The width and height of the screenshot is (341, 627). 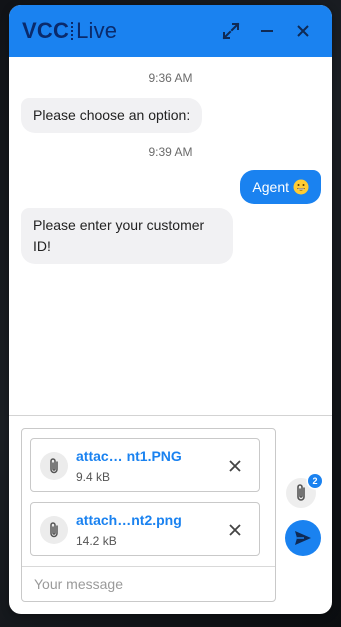 What do you see at coordinates (148, 566) in the screenshot?
I see `composer-separator` at bounding box center [148, 566].